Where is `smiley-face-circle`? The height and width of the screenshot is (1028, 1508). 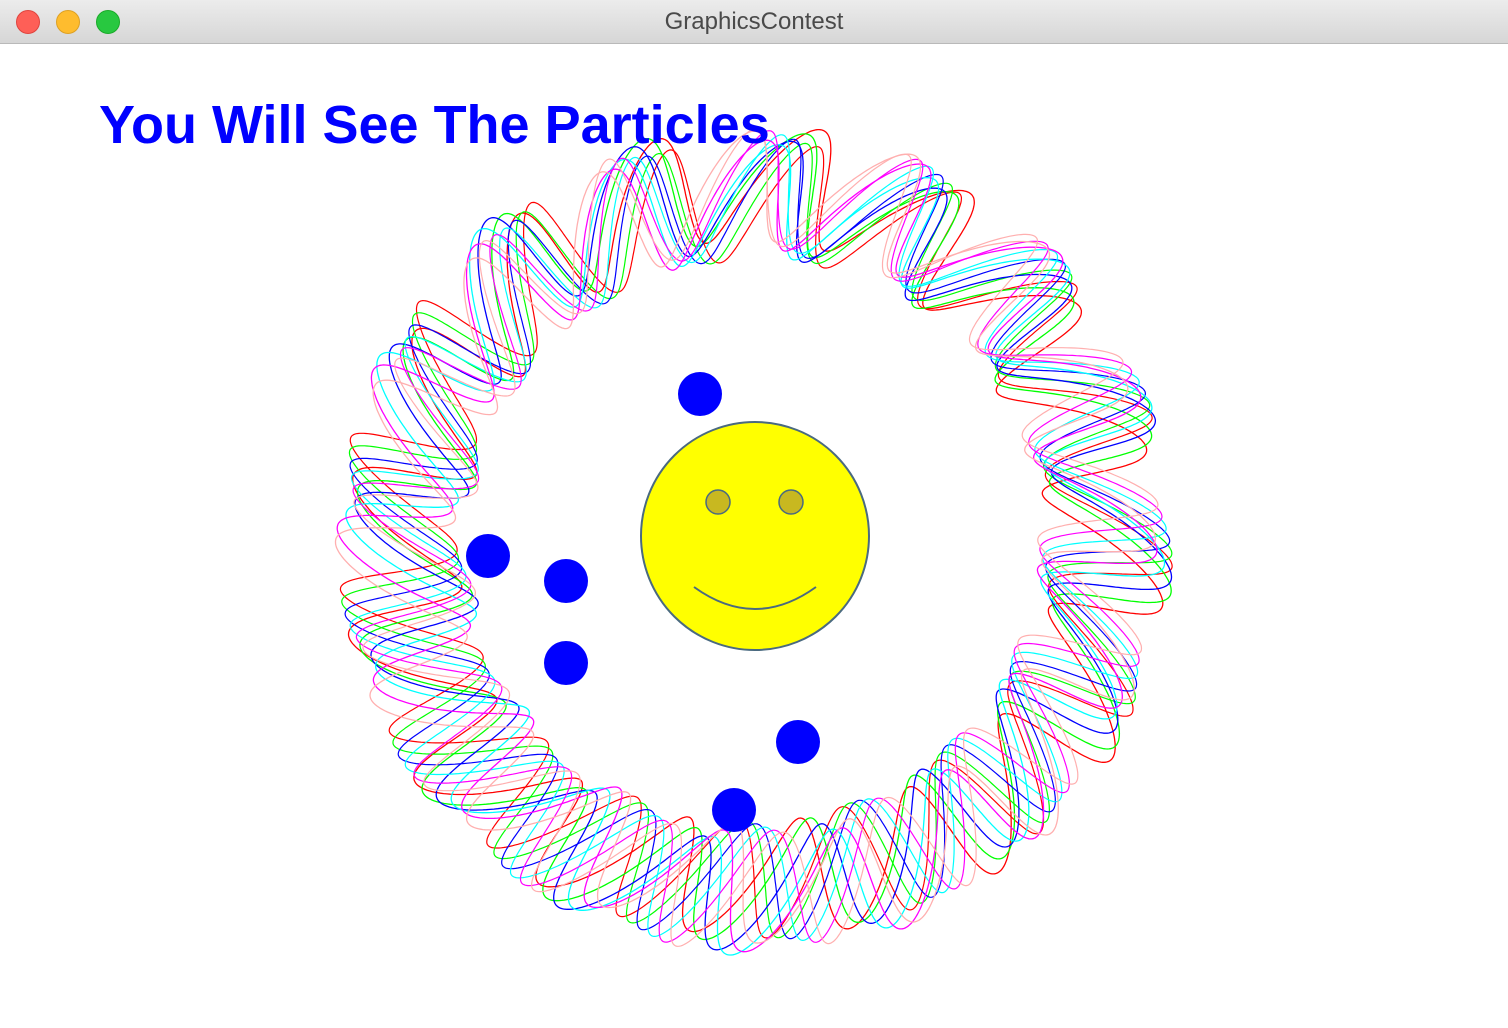
smiley-face-circle is located at coordinates (755, 536).